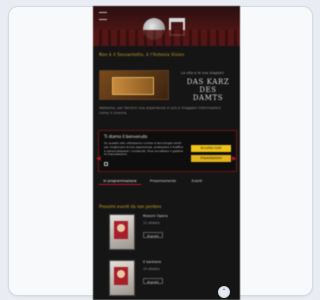  I want to click on theater-seats, so click(166, 38).